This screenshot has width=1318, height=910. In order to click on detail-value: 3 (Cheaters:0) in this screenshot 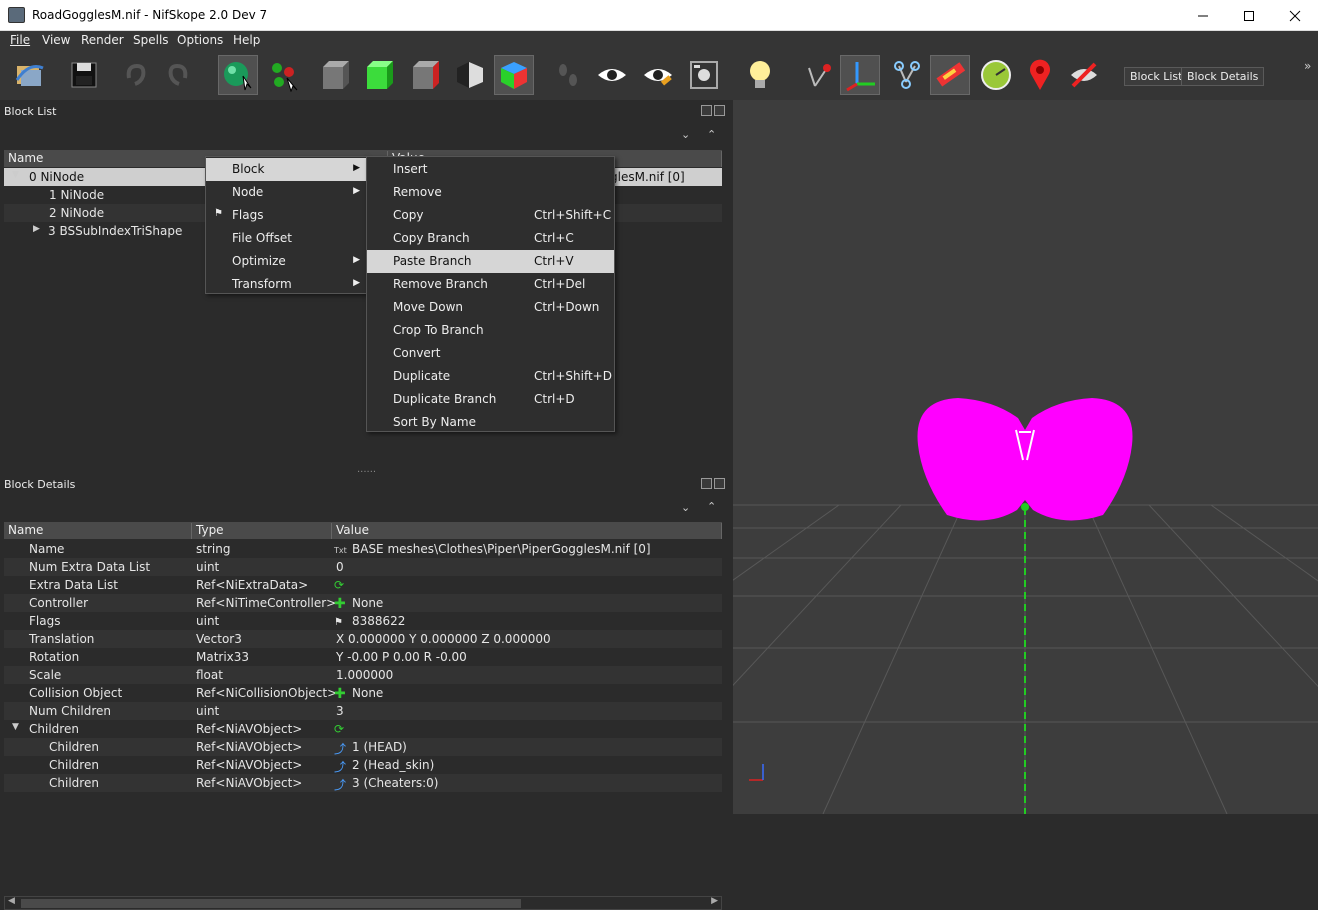, I will do `click(395, 783)`.